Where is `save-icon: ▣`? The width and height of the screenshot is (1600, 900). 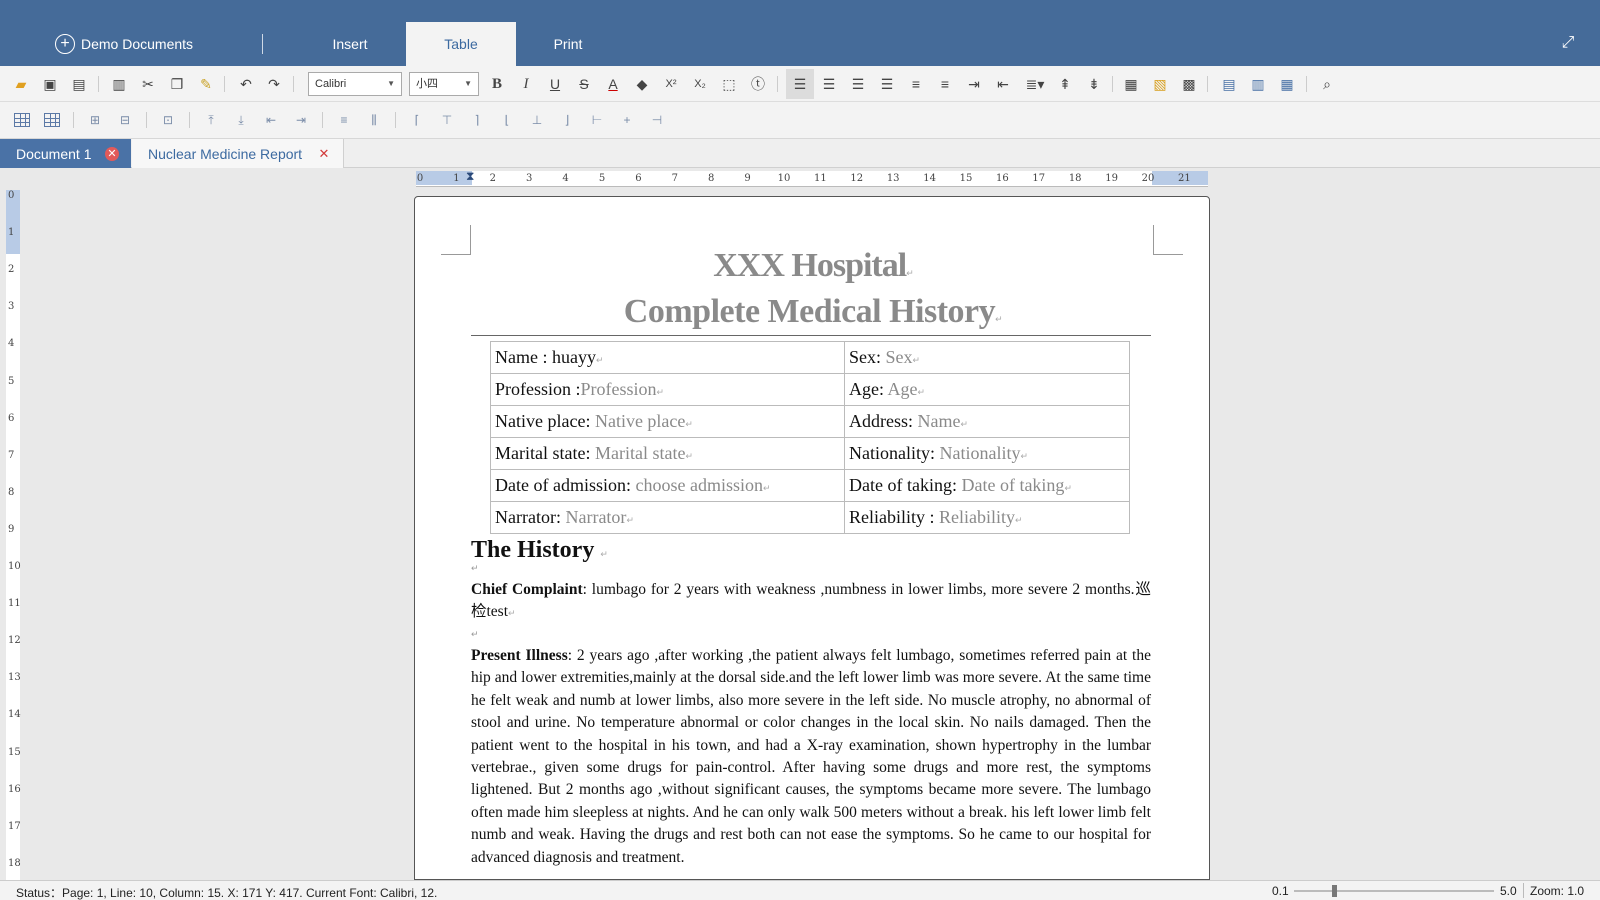
save-icon: ▣ is located at coordinates (50, 84).